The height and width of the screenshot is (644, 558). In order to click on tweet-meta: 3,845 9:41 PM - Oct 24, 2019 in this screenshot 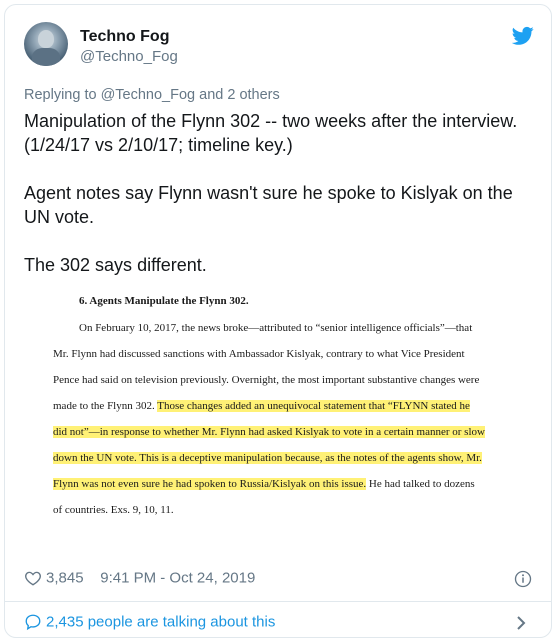, I will do `click(139, 580)`.